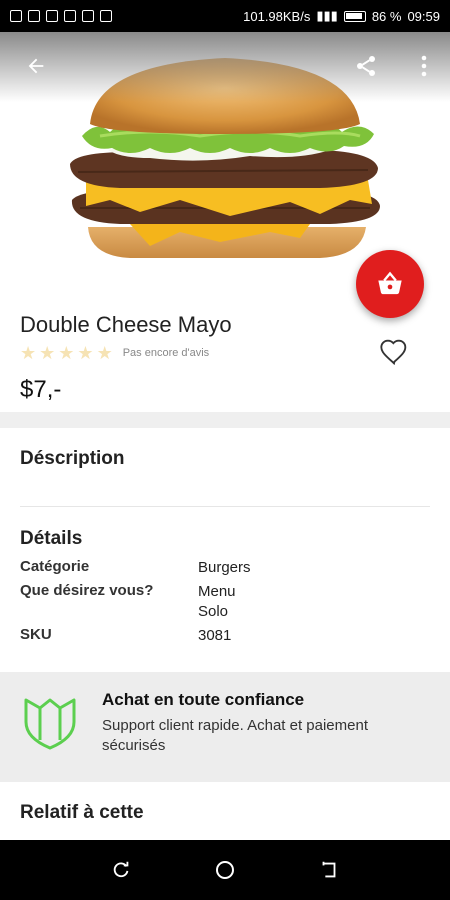  What do you see at coordinates (51, 538) in the screenshot?
I see `details-title: Détails` at bounding box center [51, 538].